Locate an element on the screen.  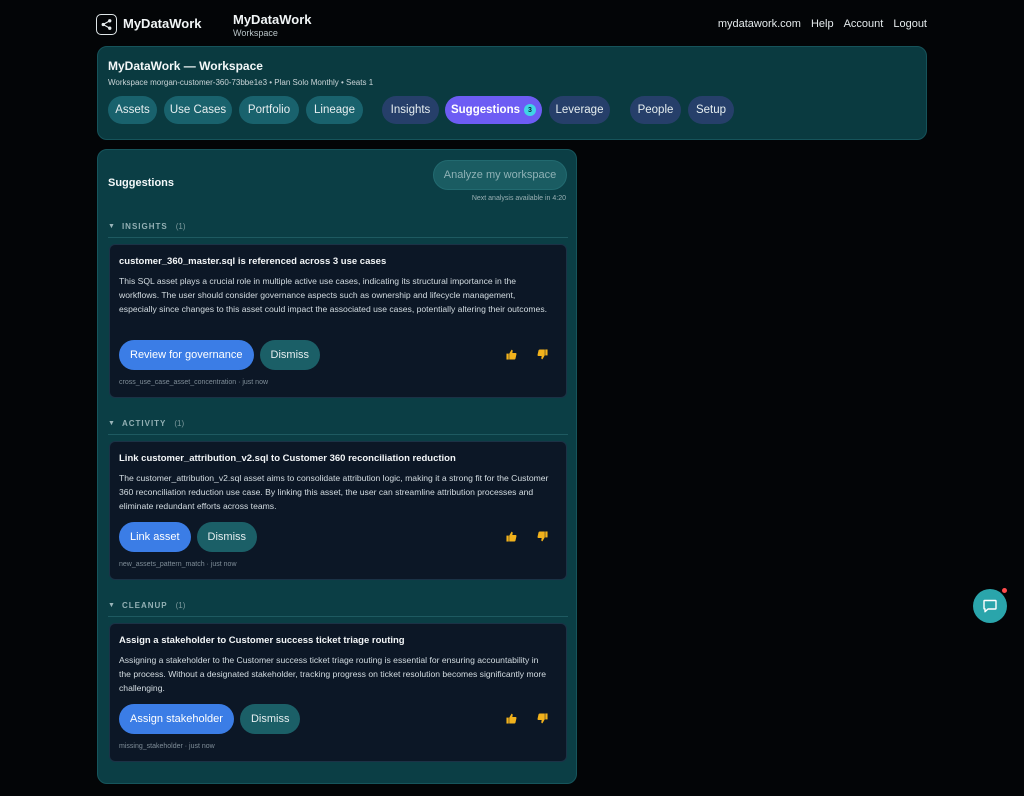
brand-name: MyDataWork is located at coordinates (162, 23).